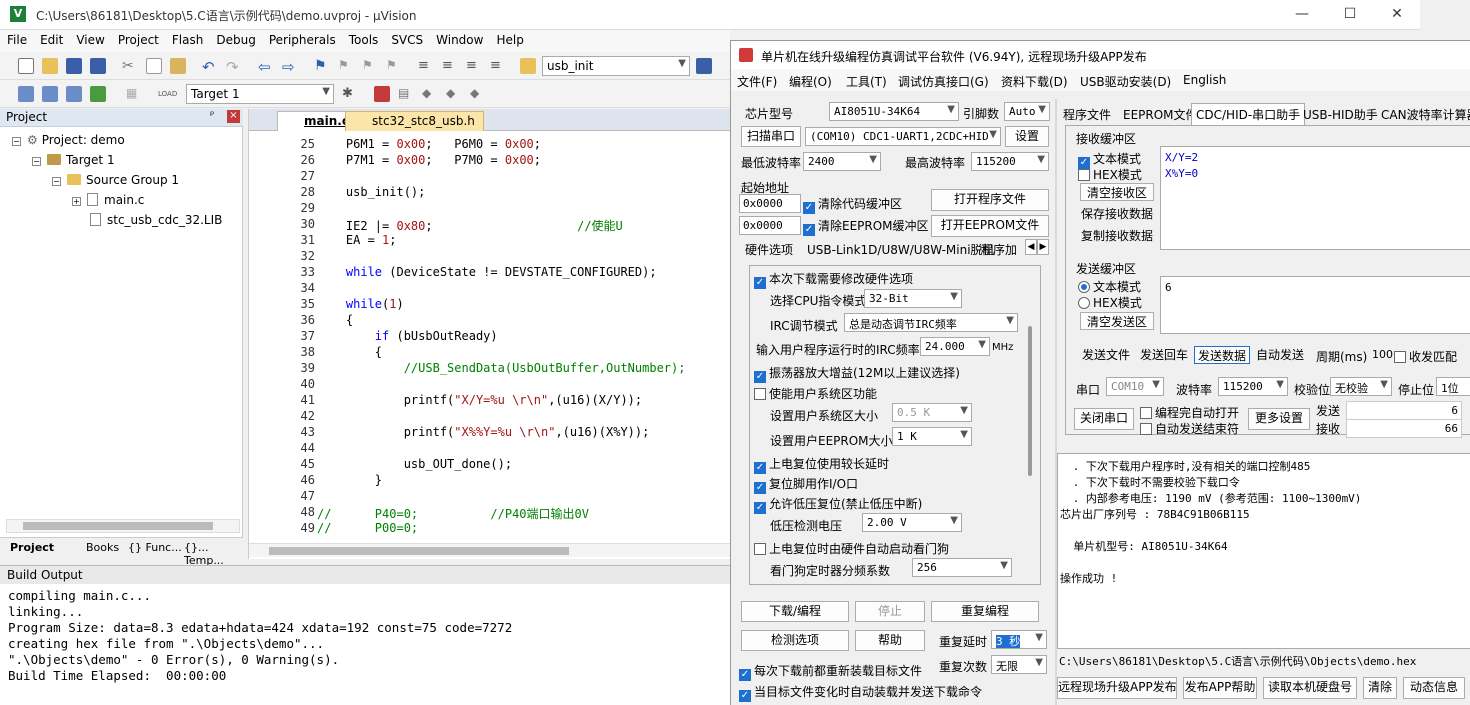 The width and height of the screenshot is (1470, 705). What do you see at coordinates (178, 66) in the screenshot?
I see `paste-icon` at bounding box center [178, 66].